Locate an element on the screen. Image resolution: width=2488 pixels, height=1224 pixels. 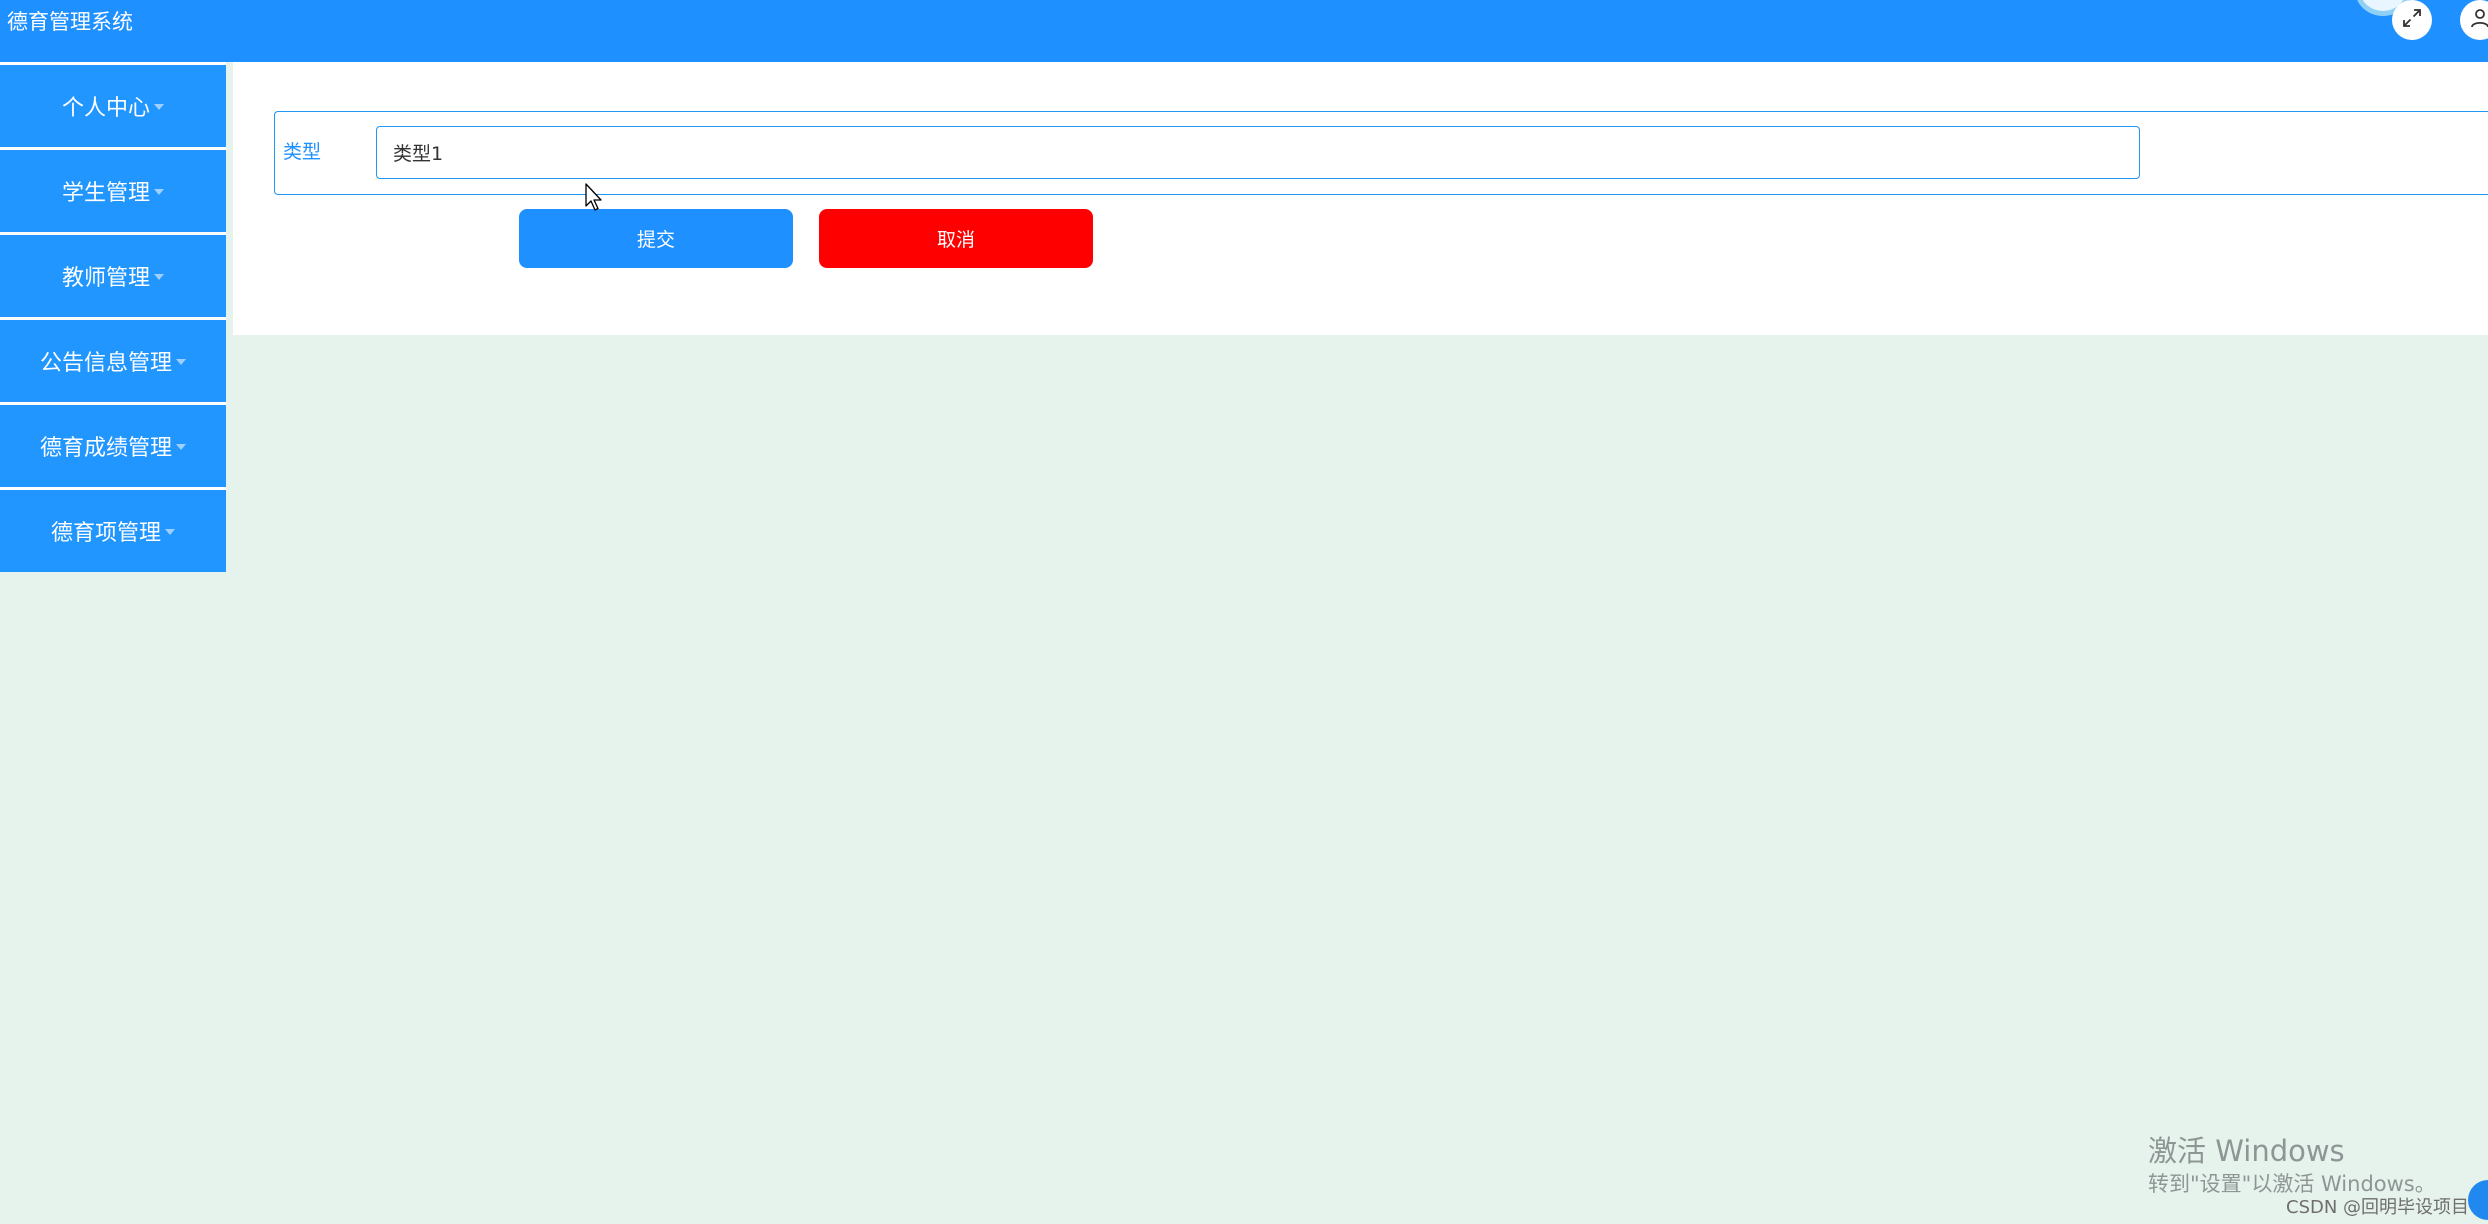
sidebar-item-student-management: 学生管理 is located at coordinates (113, 191).